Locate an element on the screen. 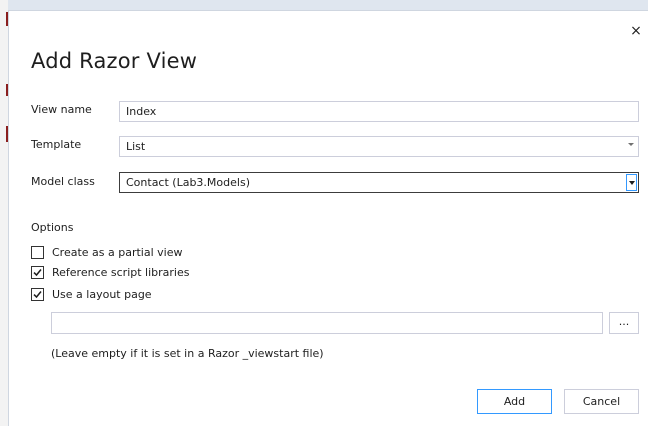 The height and width of the screenshot is (426, 648). view-name-label: View name is located at coordinates (61, 109).